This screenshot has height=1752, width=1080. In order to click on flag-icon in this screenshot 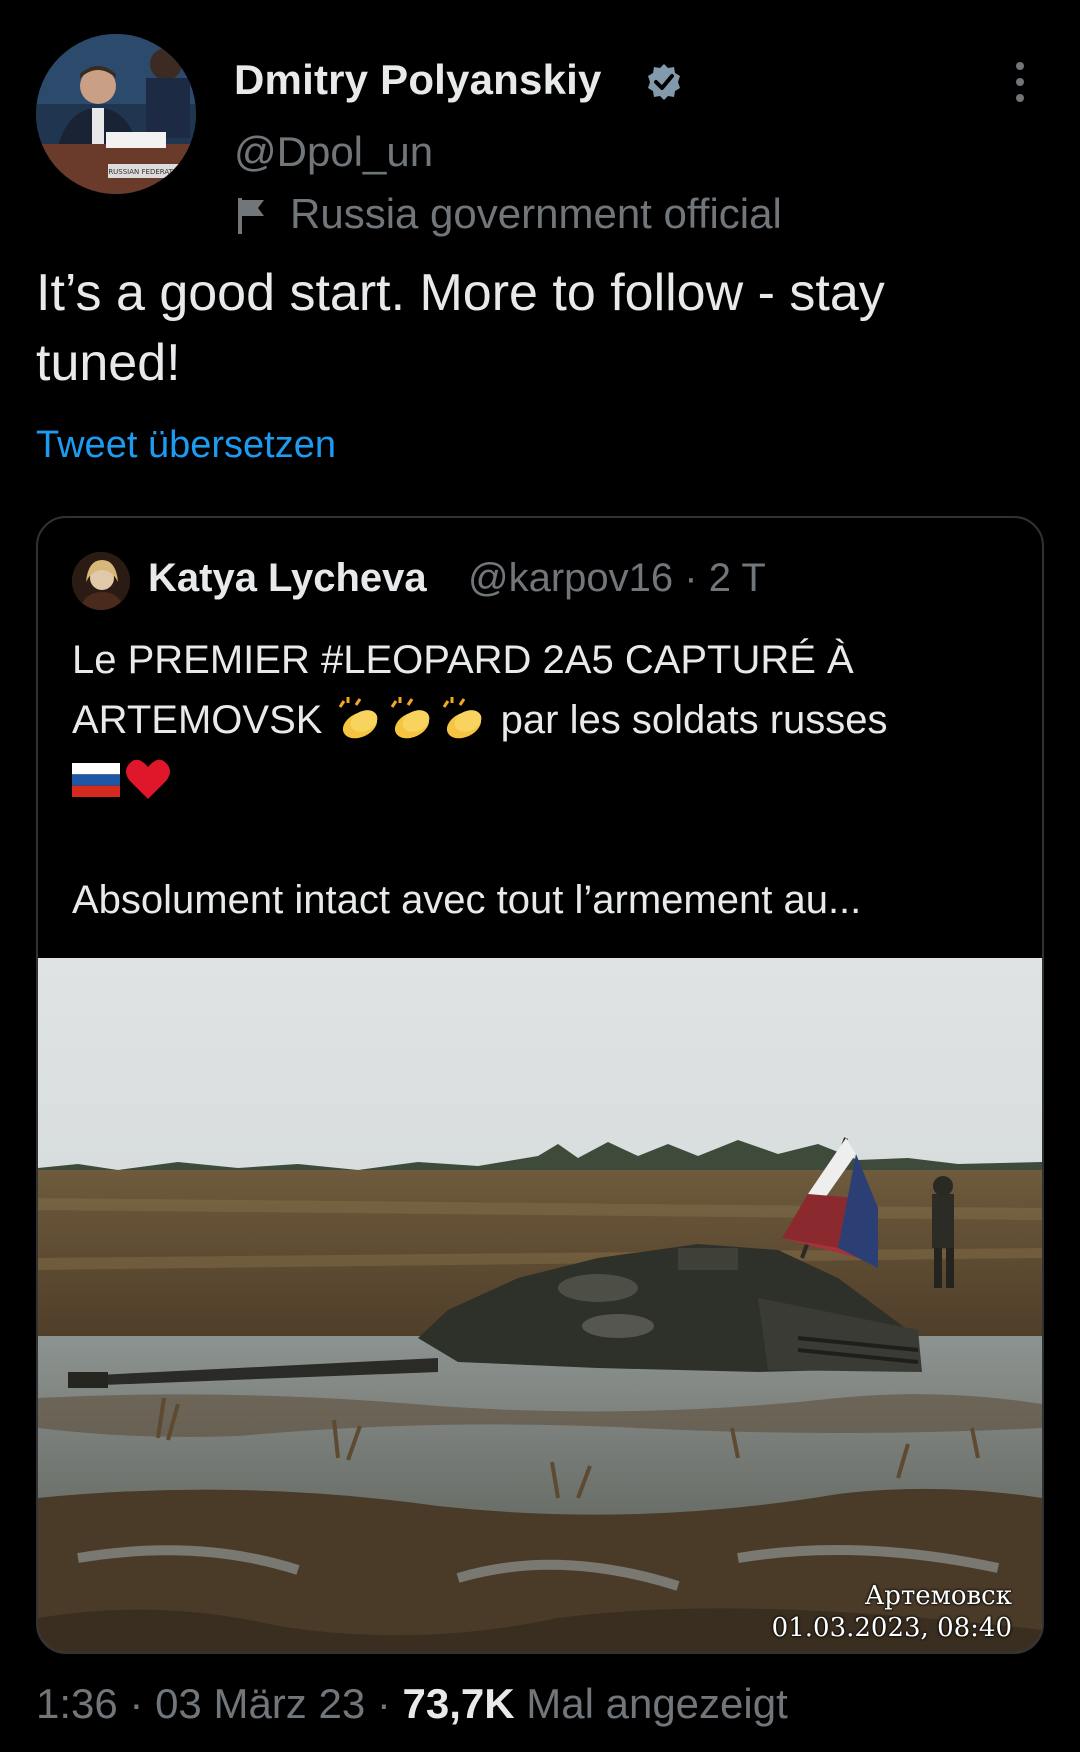, I will do `click(251, 216)`.